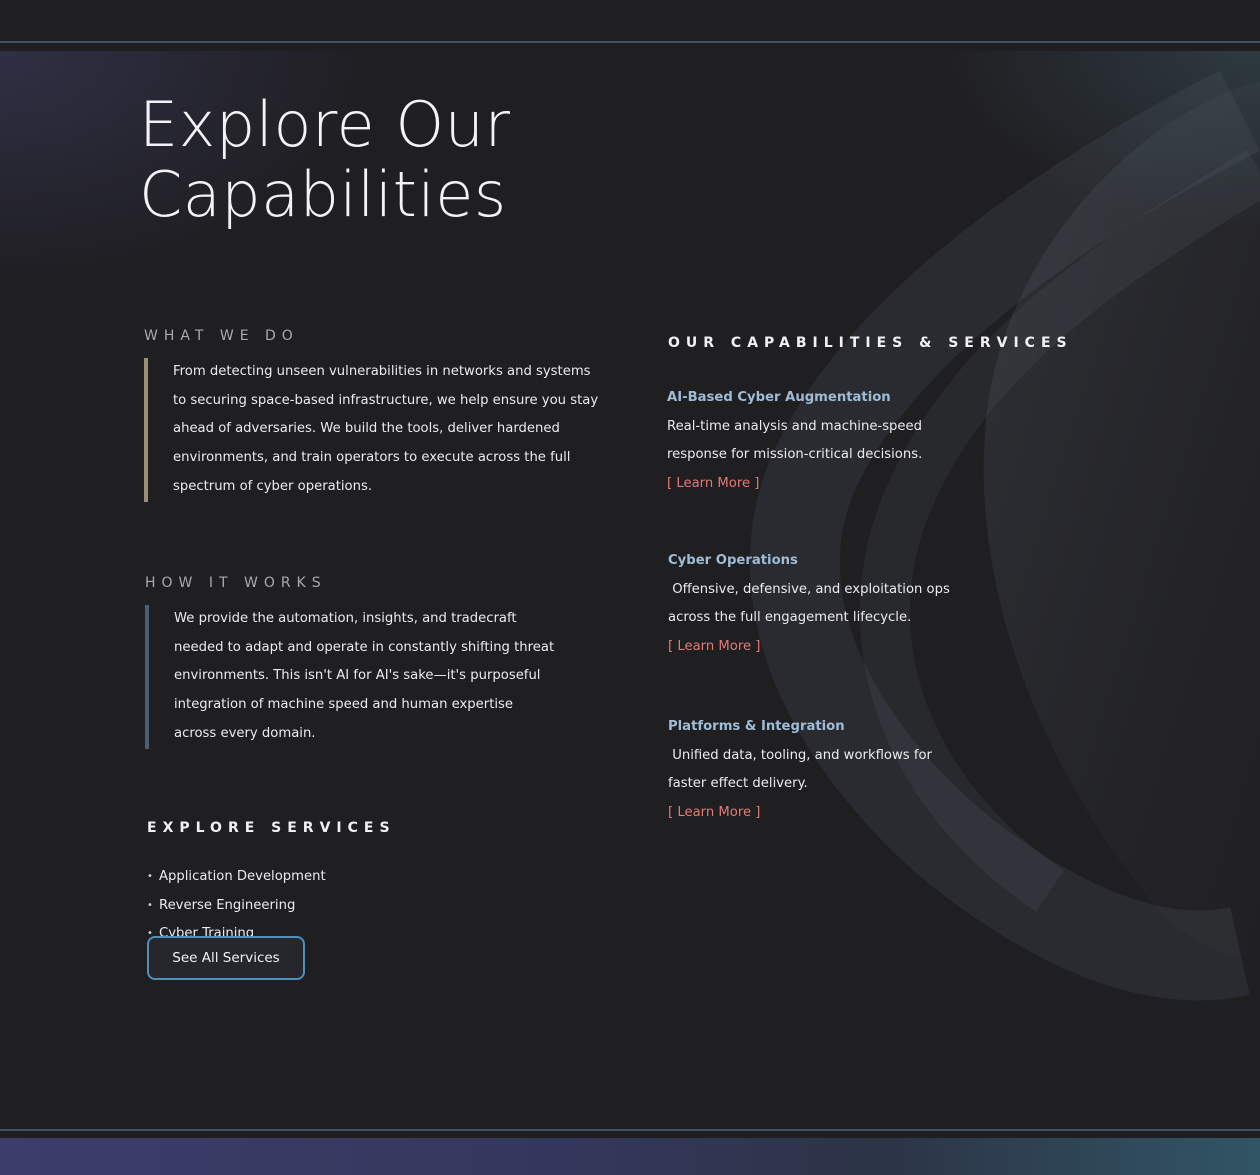 The height and width of the screenshot is (1175, 1260). I want to click on capability-title: Cyber Operations, so click(733, 560).